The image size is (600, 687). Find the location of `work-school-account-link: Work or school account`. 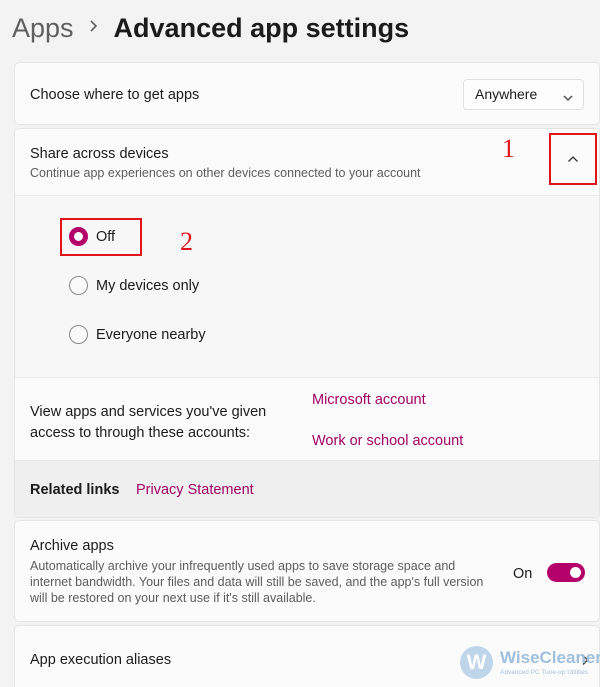

work-school-account-link: Work or school account is located at coordinates (387, 441).